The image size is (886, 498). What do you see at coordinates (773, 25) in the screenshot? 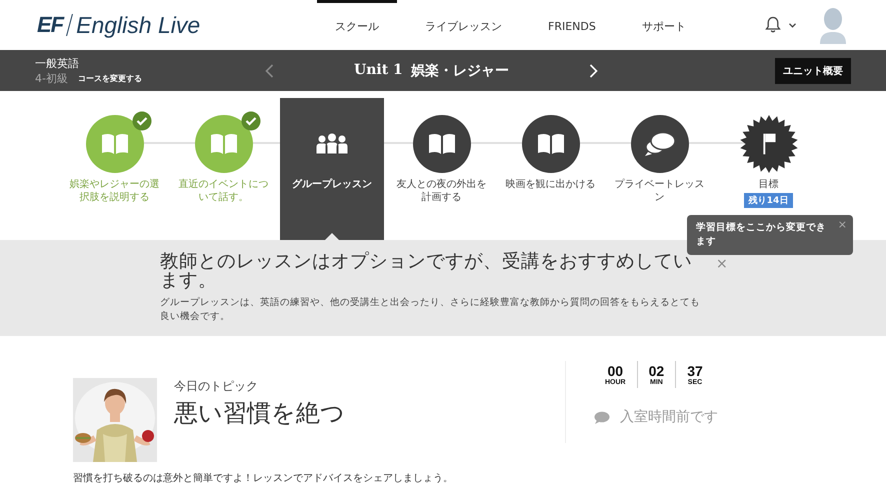
I see `bell-icon` at bounding box center [773, 25].